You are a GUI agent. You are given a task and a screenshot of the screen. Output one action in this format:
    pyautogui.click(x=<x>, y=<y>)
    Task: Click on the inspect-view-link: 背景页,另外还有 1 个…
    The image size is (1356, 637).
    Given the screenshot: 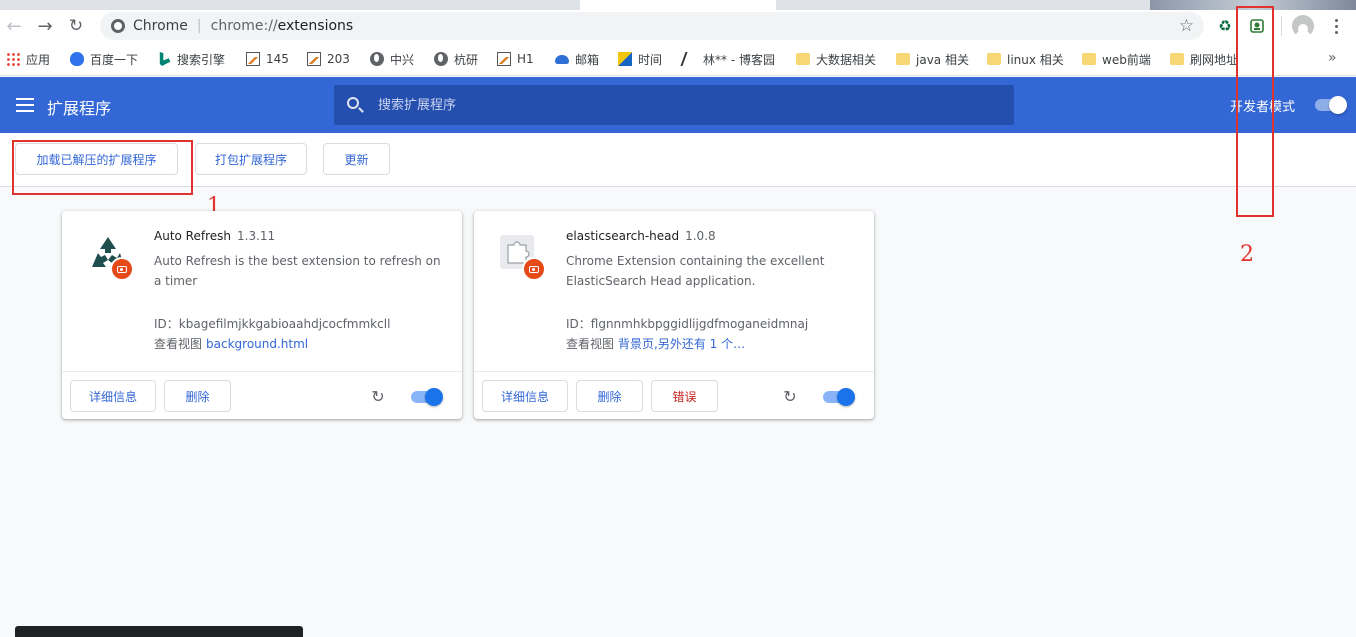 What is the action you would take?
    pyautogui.click(x=681, y=344)
    